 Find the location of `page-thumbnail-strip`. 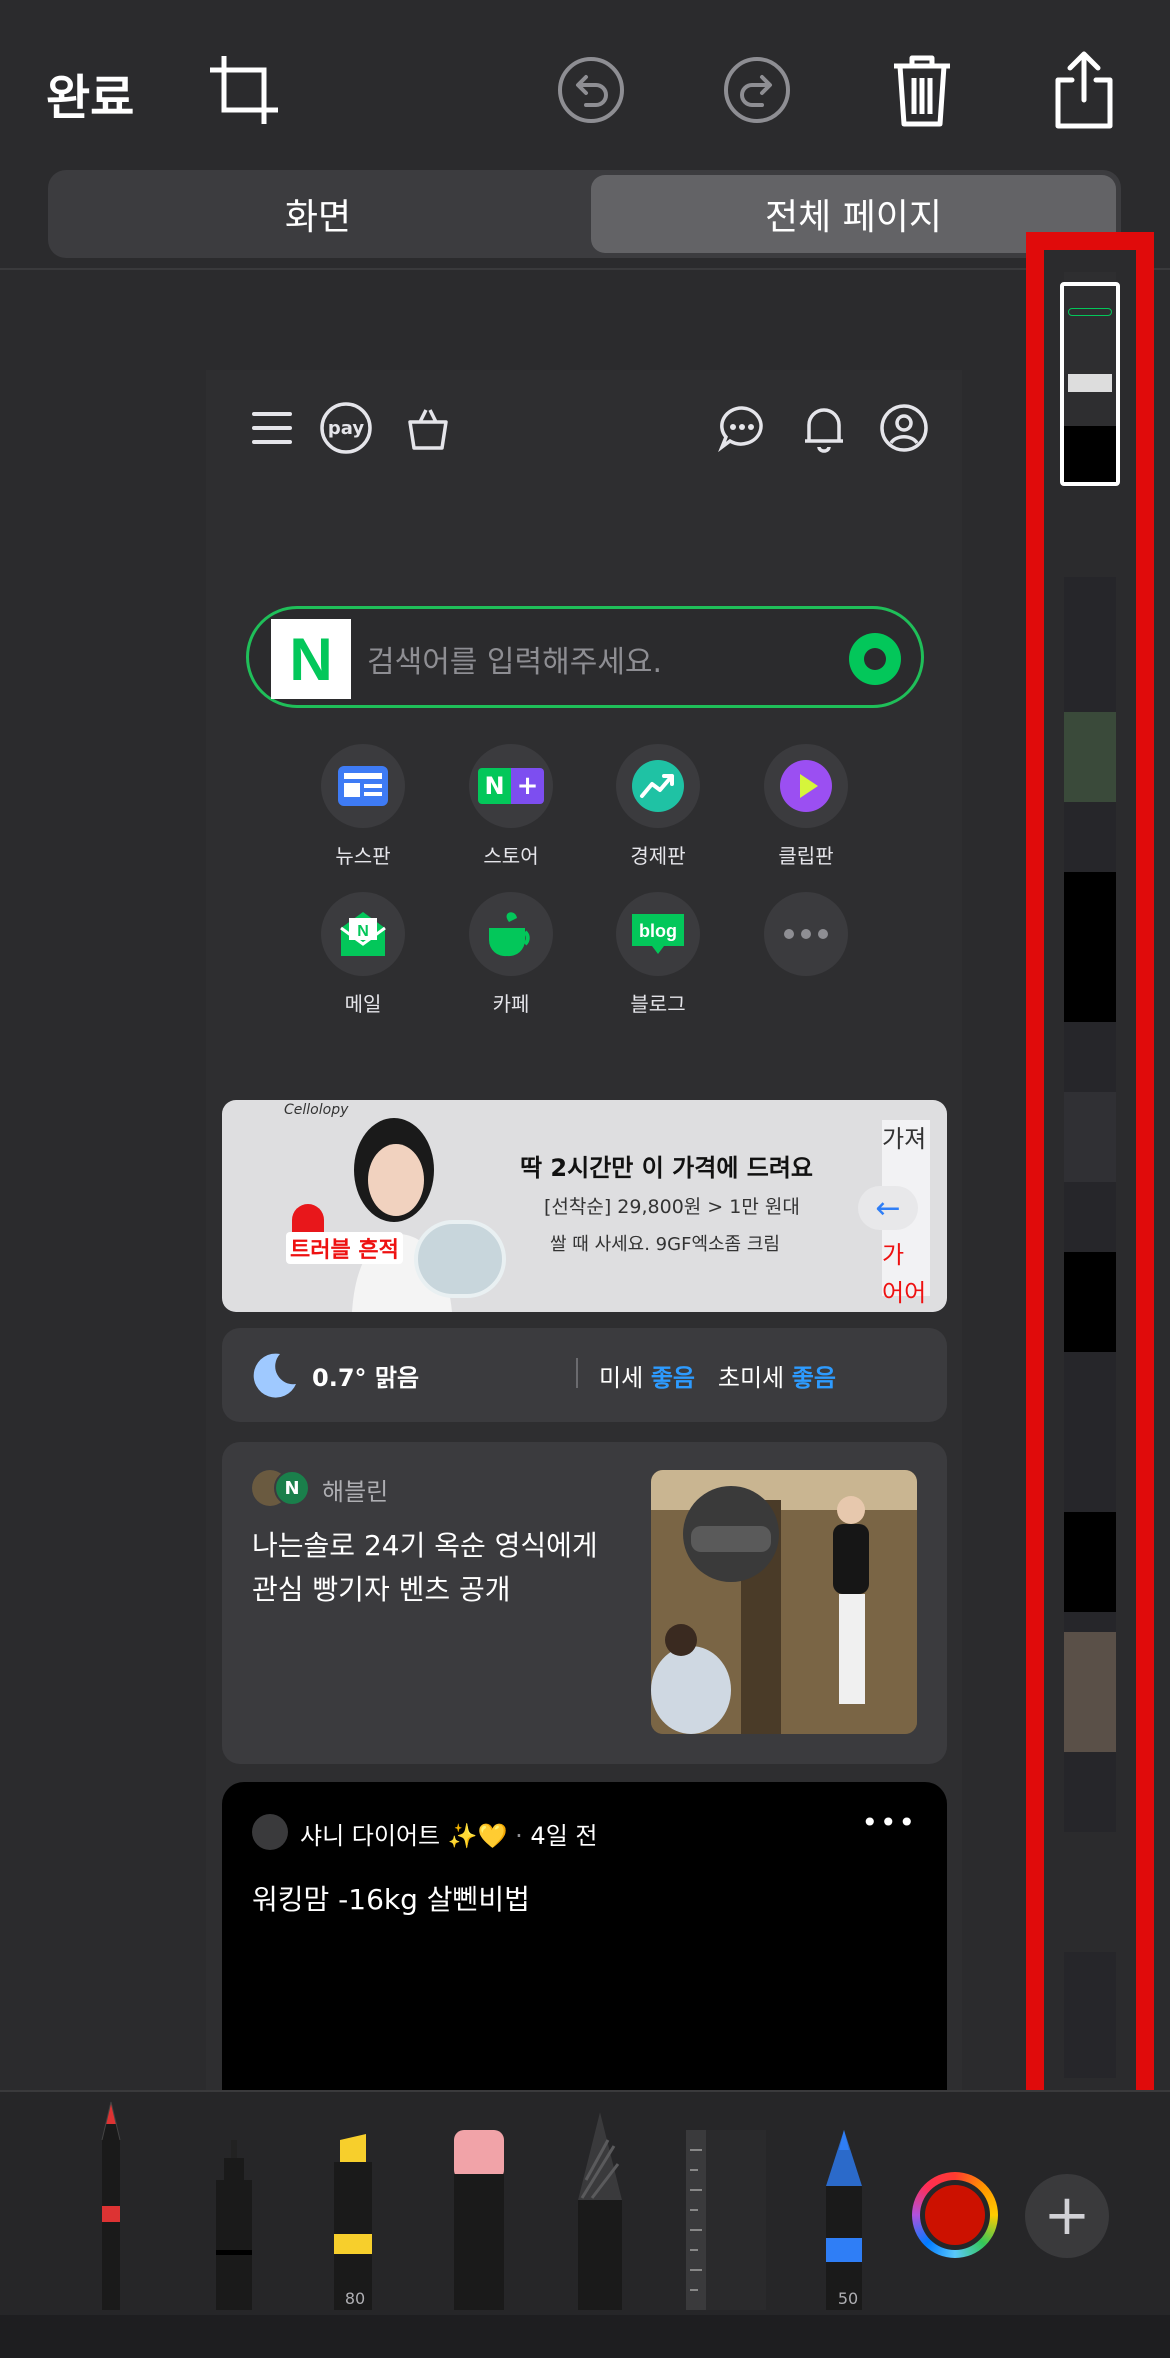

page-thumbnail-strip is located at coordinates (1090, 1178).